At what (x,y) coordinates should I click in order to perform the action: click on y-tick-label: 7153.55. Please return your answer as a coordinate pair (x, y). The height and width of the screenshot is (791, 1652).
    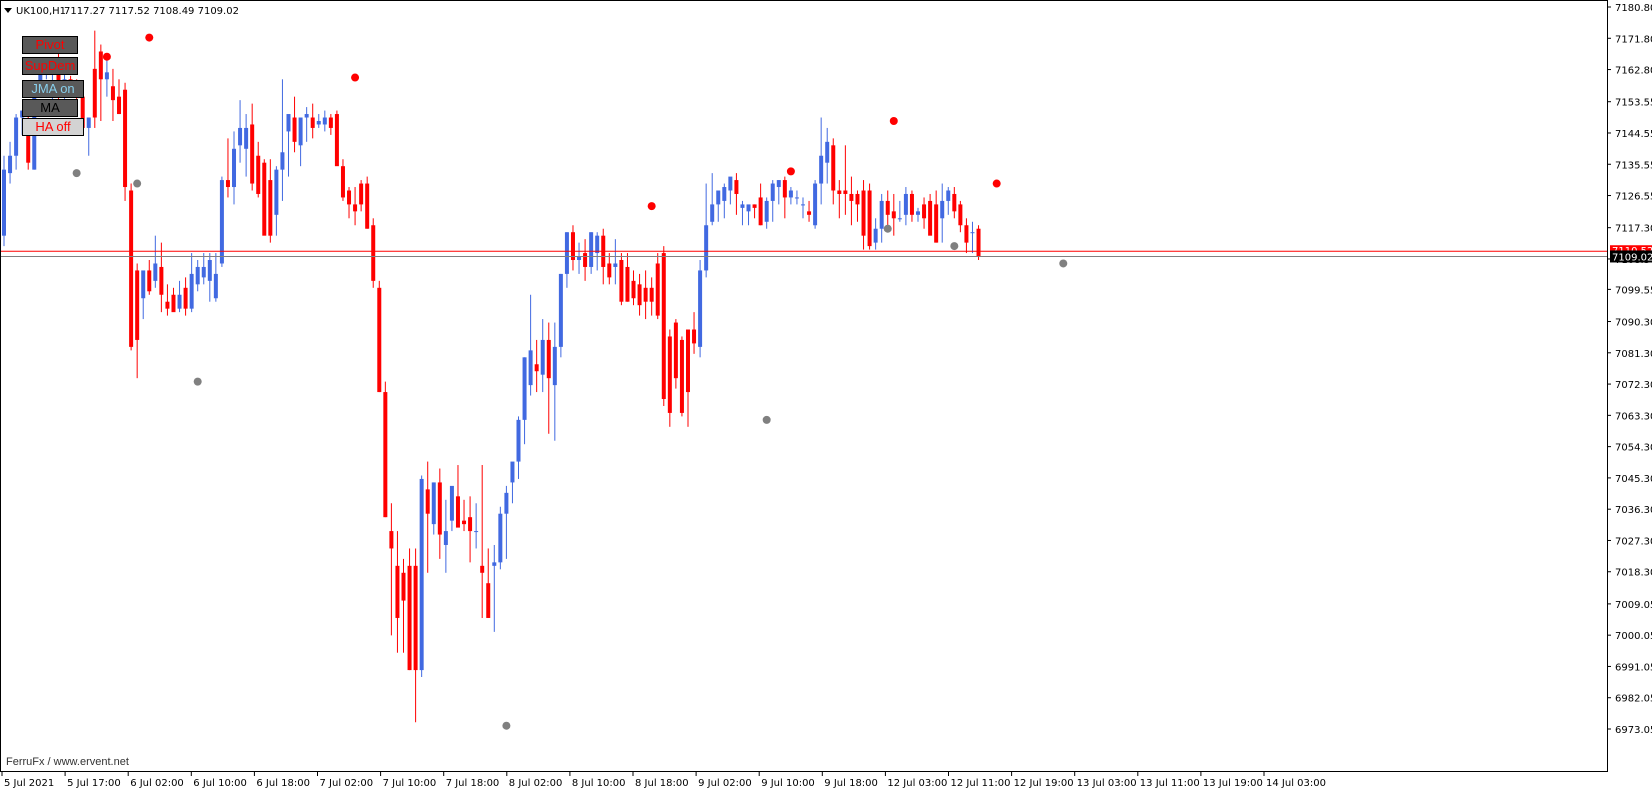
    Looking at the image, I should click on (1633, 103).